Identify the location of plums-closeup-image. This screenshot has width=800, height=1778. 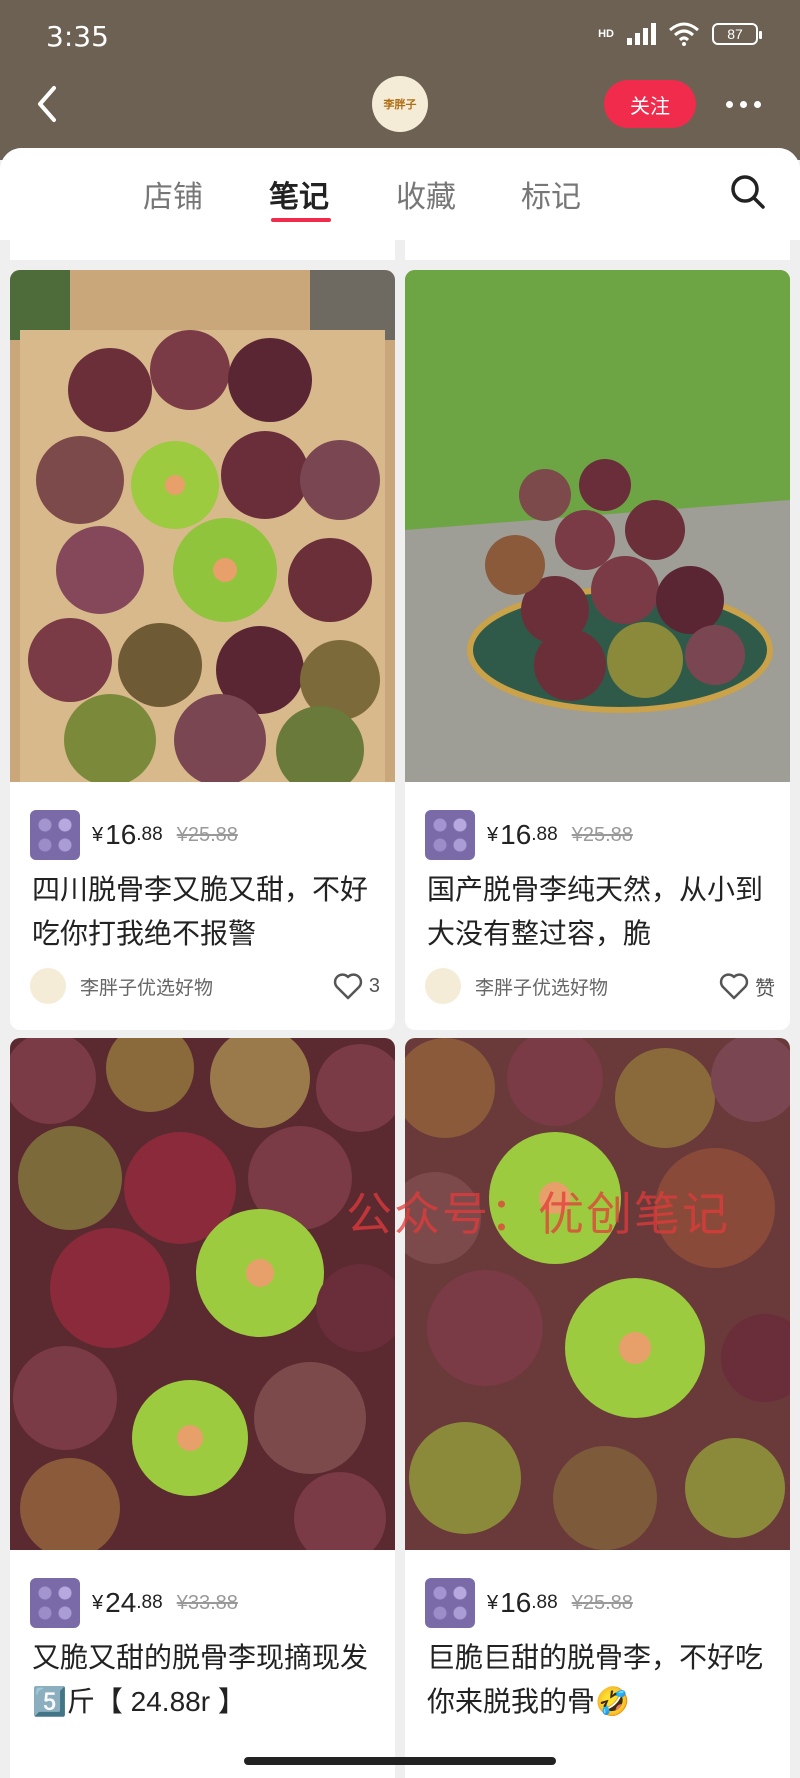
(597, 1294).